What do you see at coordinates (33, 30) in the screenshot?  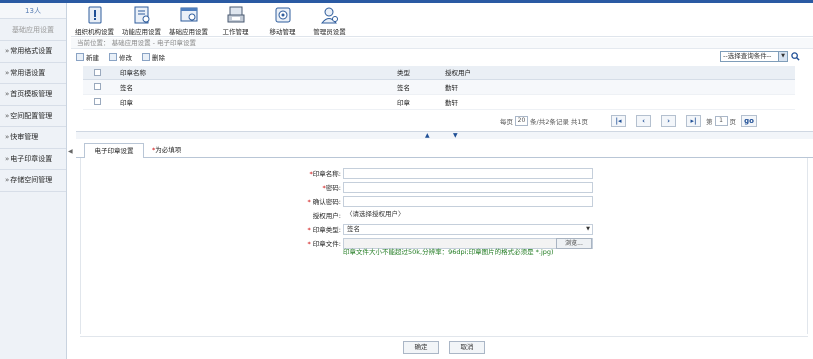 I see `sidebar-subtitle: 基础应用设置` at bounding box center [33, 30].